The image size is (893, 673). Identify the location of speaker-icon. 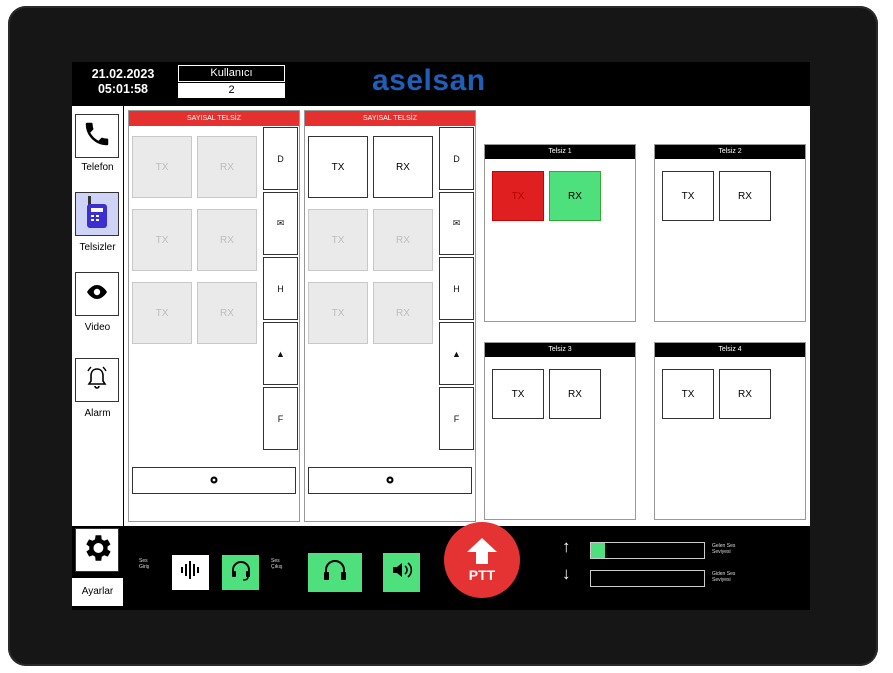
(402, 572).